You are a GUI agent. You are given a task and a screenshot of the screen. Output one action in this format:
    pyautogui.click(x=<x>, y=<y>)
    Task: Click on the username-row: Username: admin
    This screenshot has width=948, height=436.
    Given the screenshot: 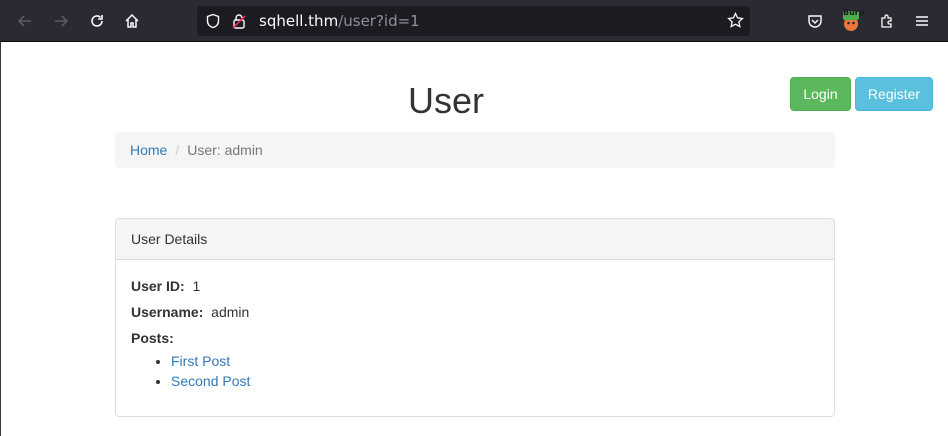 What is the action you would take?
    pyautogui.click(x=475, y=316)
    